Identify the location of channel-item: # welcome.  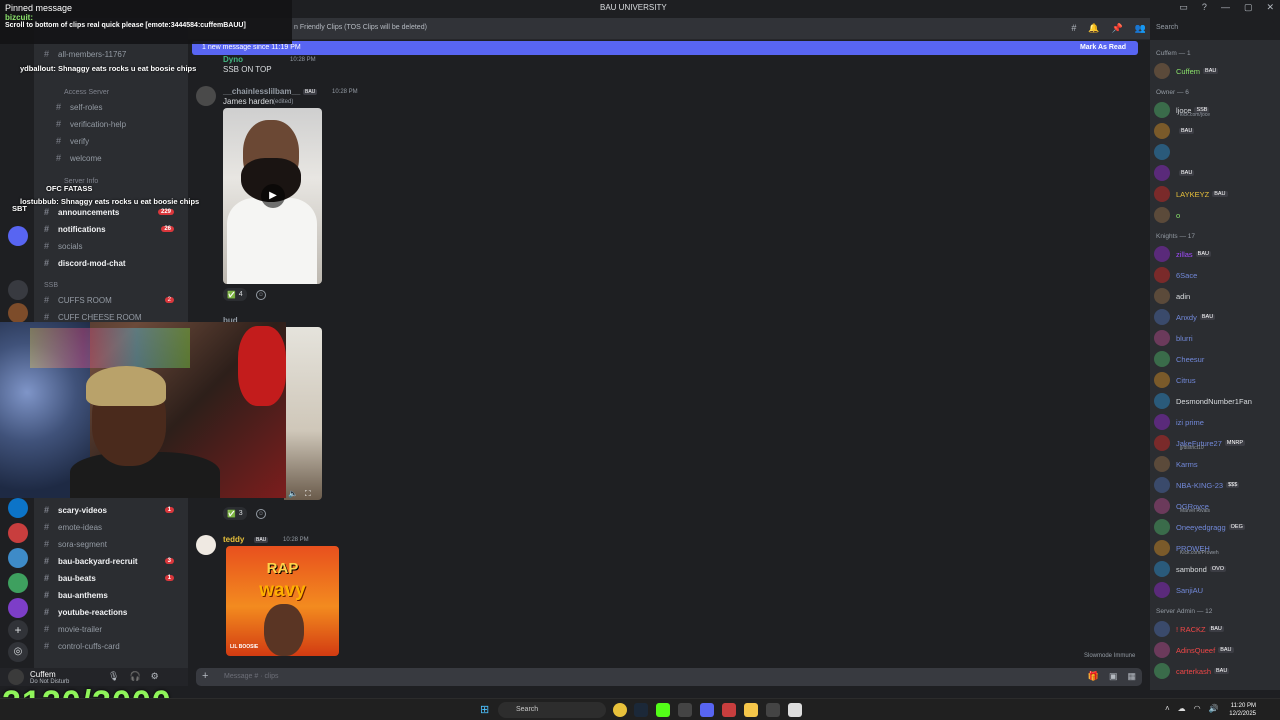
(126, 158).